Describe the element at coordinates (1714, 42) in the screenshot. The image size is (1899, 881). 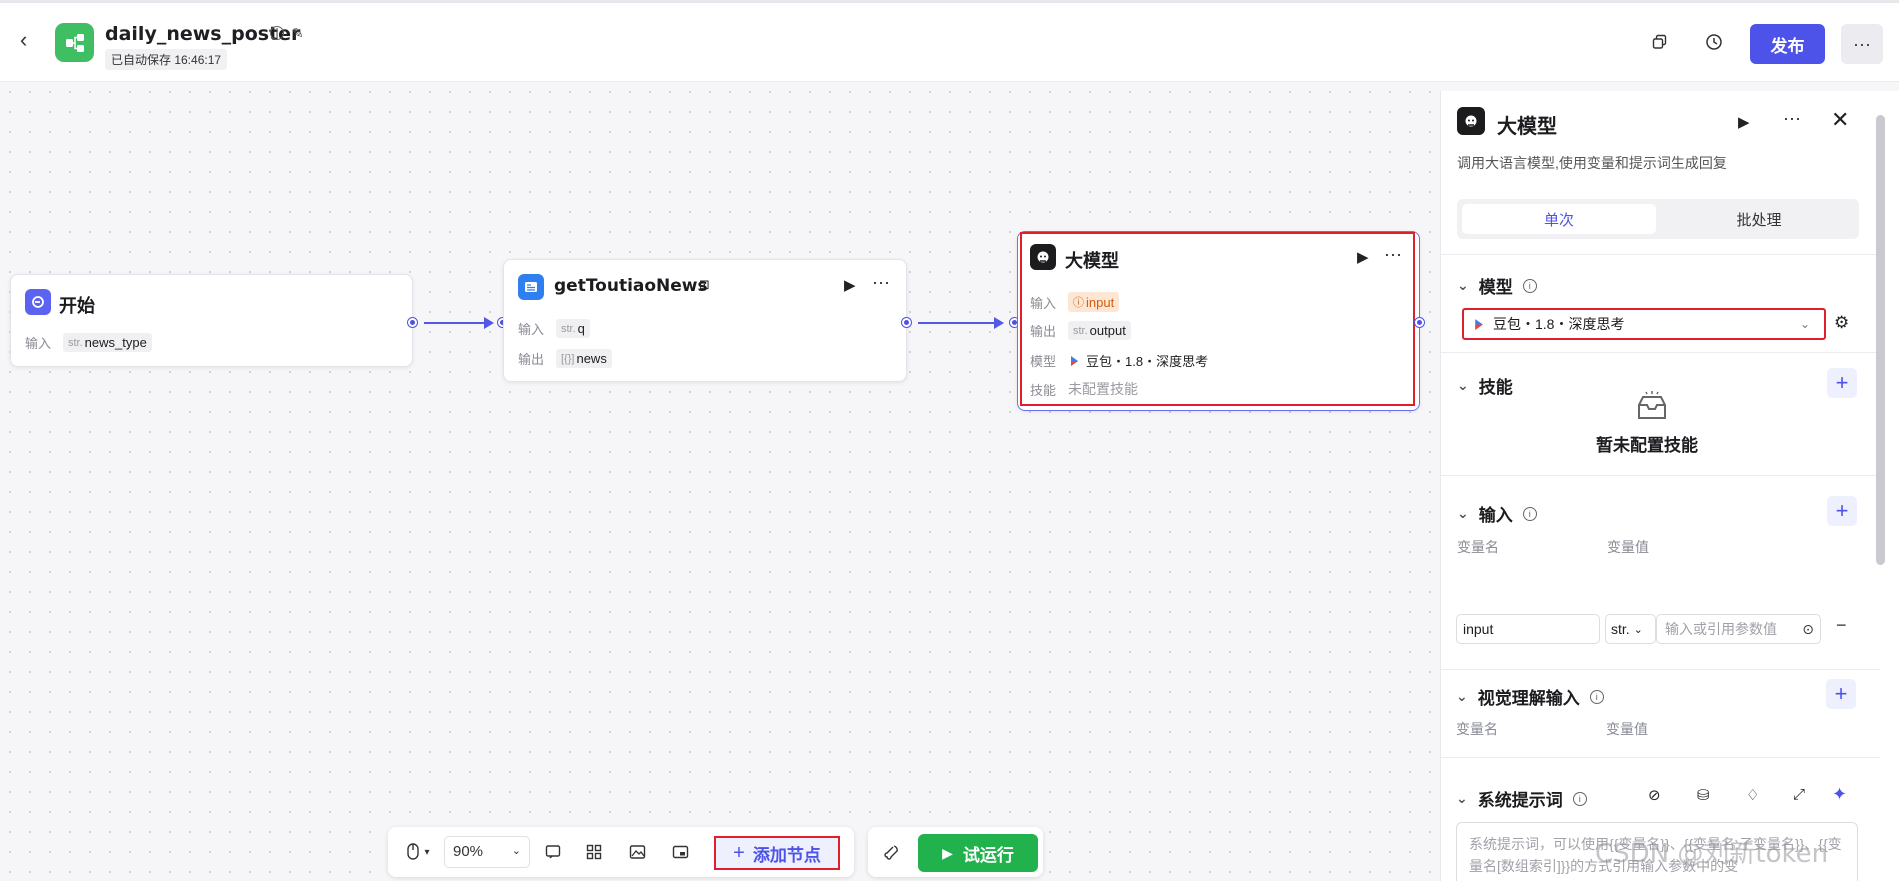
I see `history-icon` at that location.